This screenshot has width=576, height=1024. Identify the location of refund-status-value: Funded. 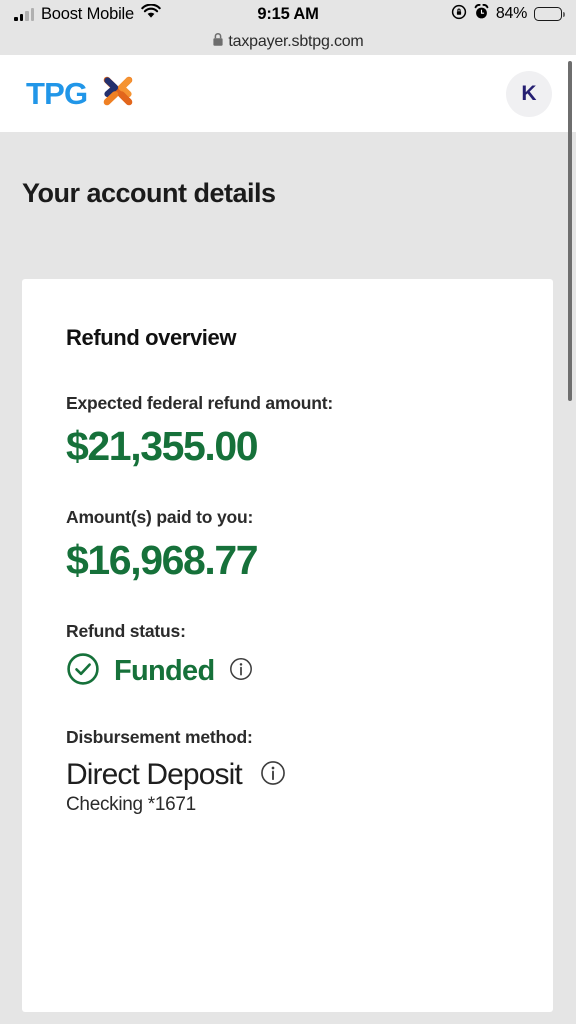
(164, 671).